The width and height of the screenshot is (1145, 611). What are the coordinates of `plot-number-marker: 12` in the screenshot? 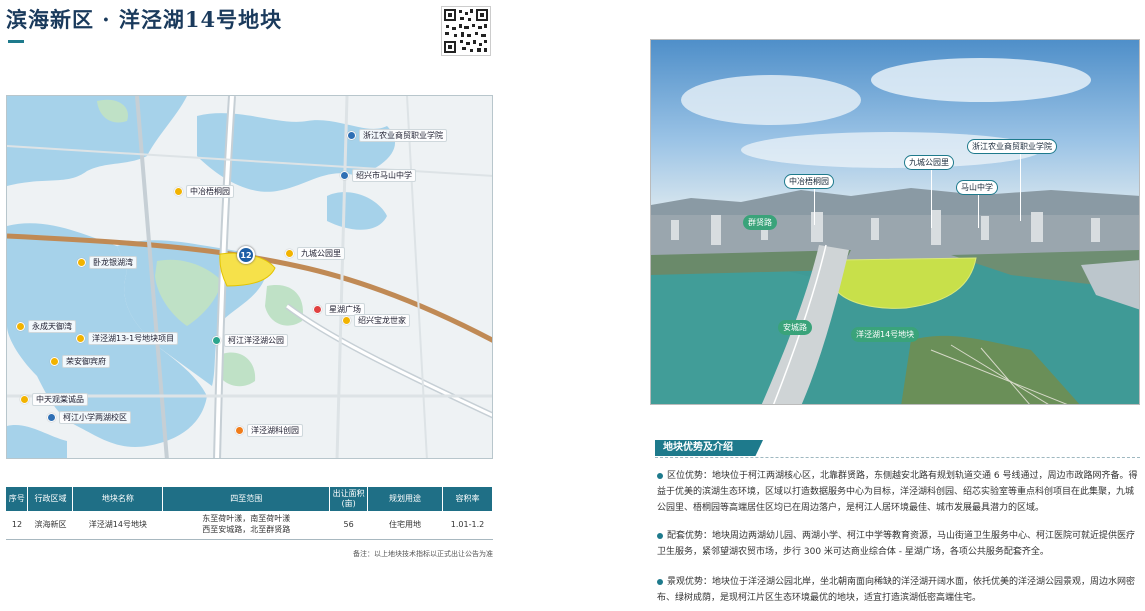 It's located at (246, 255).